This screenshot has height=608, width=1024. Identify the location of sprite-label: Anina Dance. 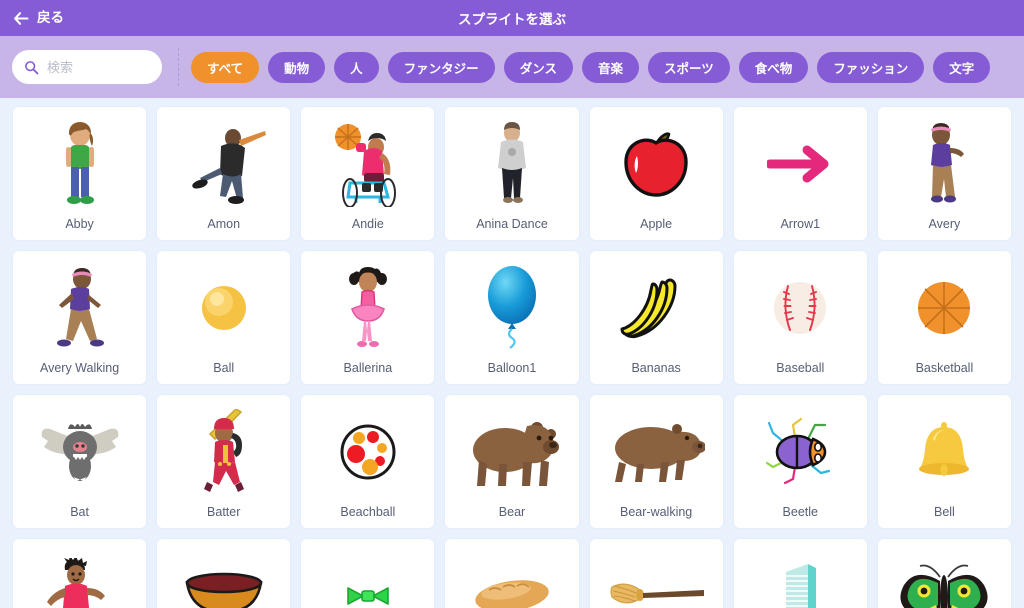
(512, 224).